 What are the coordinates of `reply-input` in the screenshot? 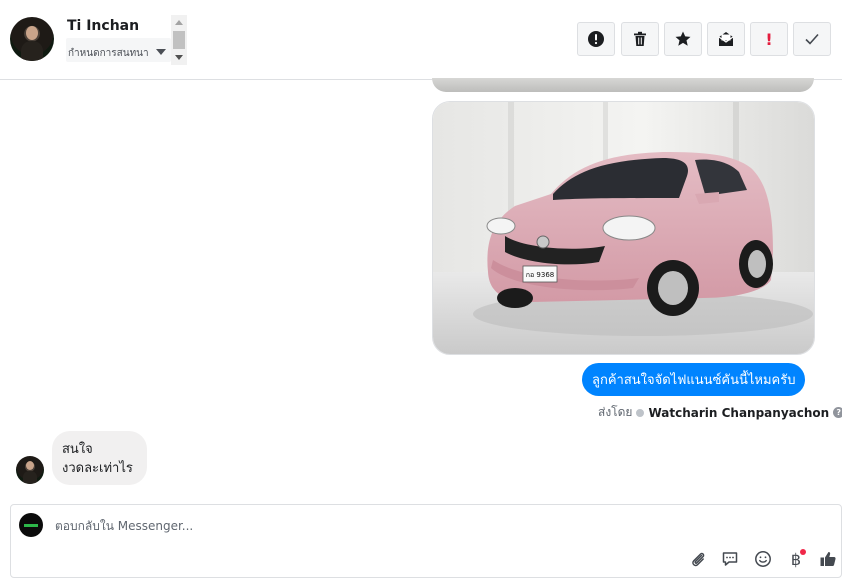 It's located at (355, 526).